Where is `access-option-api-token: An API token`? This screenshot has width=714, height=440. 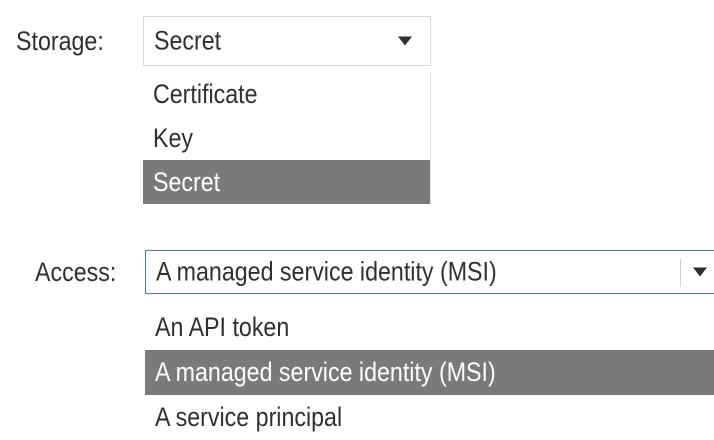 access-option-api-token: An API token is located at coordinates (429, 327).